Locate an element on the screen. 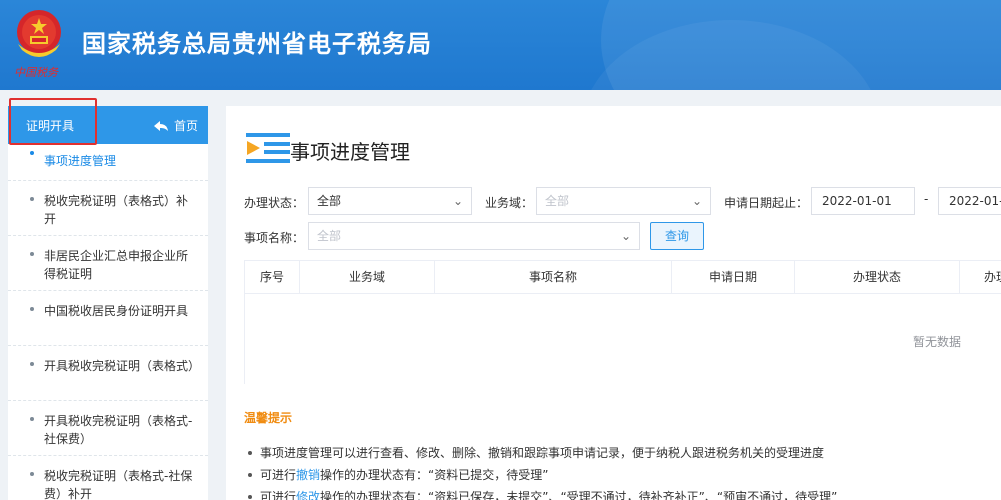  status-label: 办理状态： is located at coordinates (274, 203).